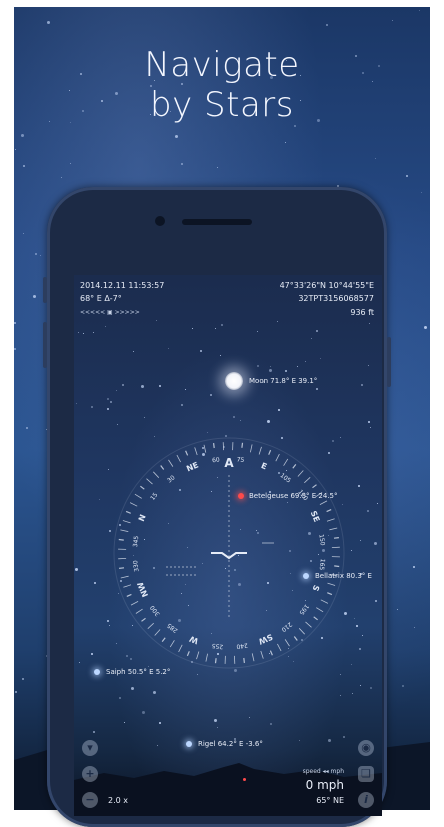  What do you see at coordinates (366, 774) in the screenshot?
I see `layers-icon: ❏` at bounding box center [366, 774].